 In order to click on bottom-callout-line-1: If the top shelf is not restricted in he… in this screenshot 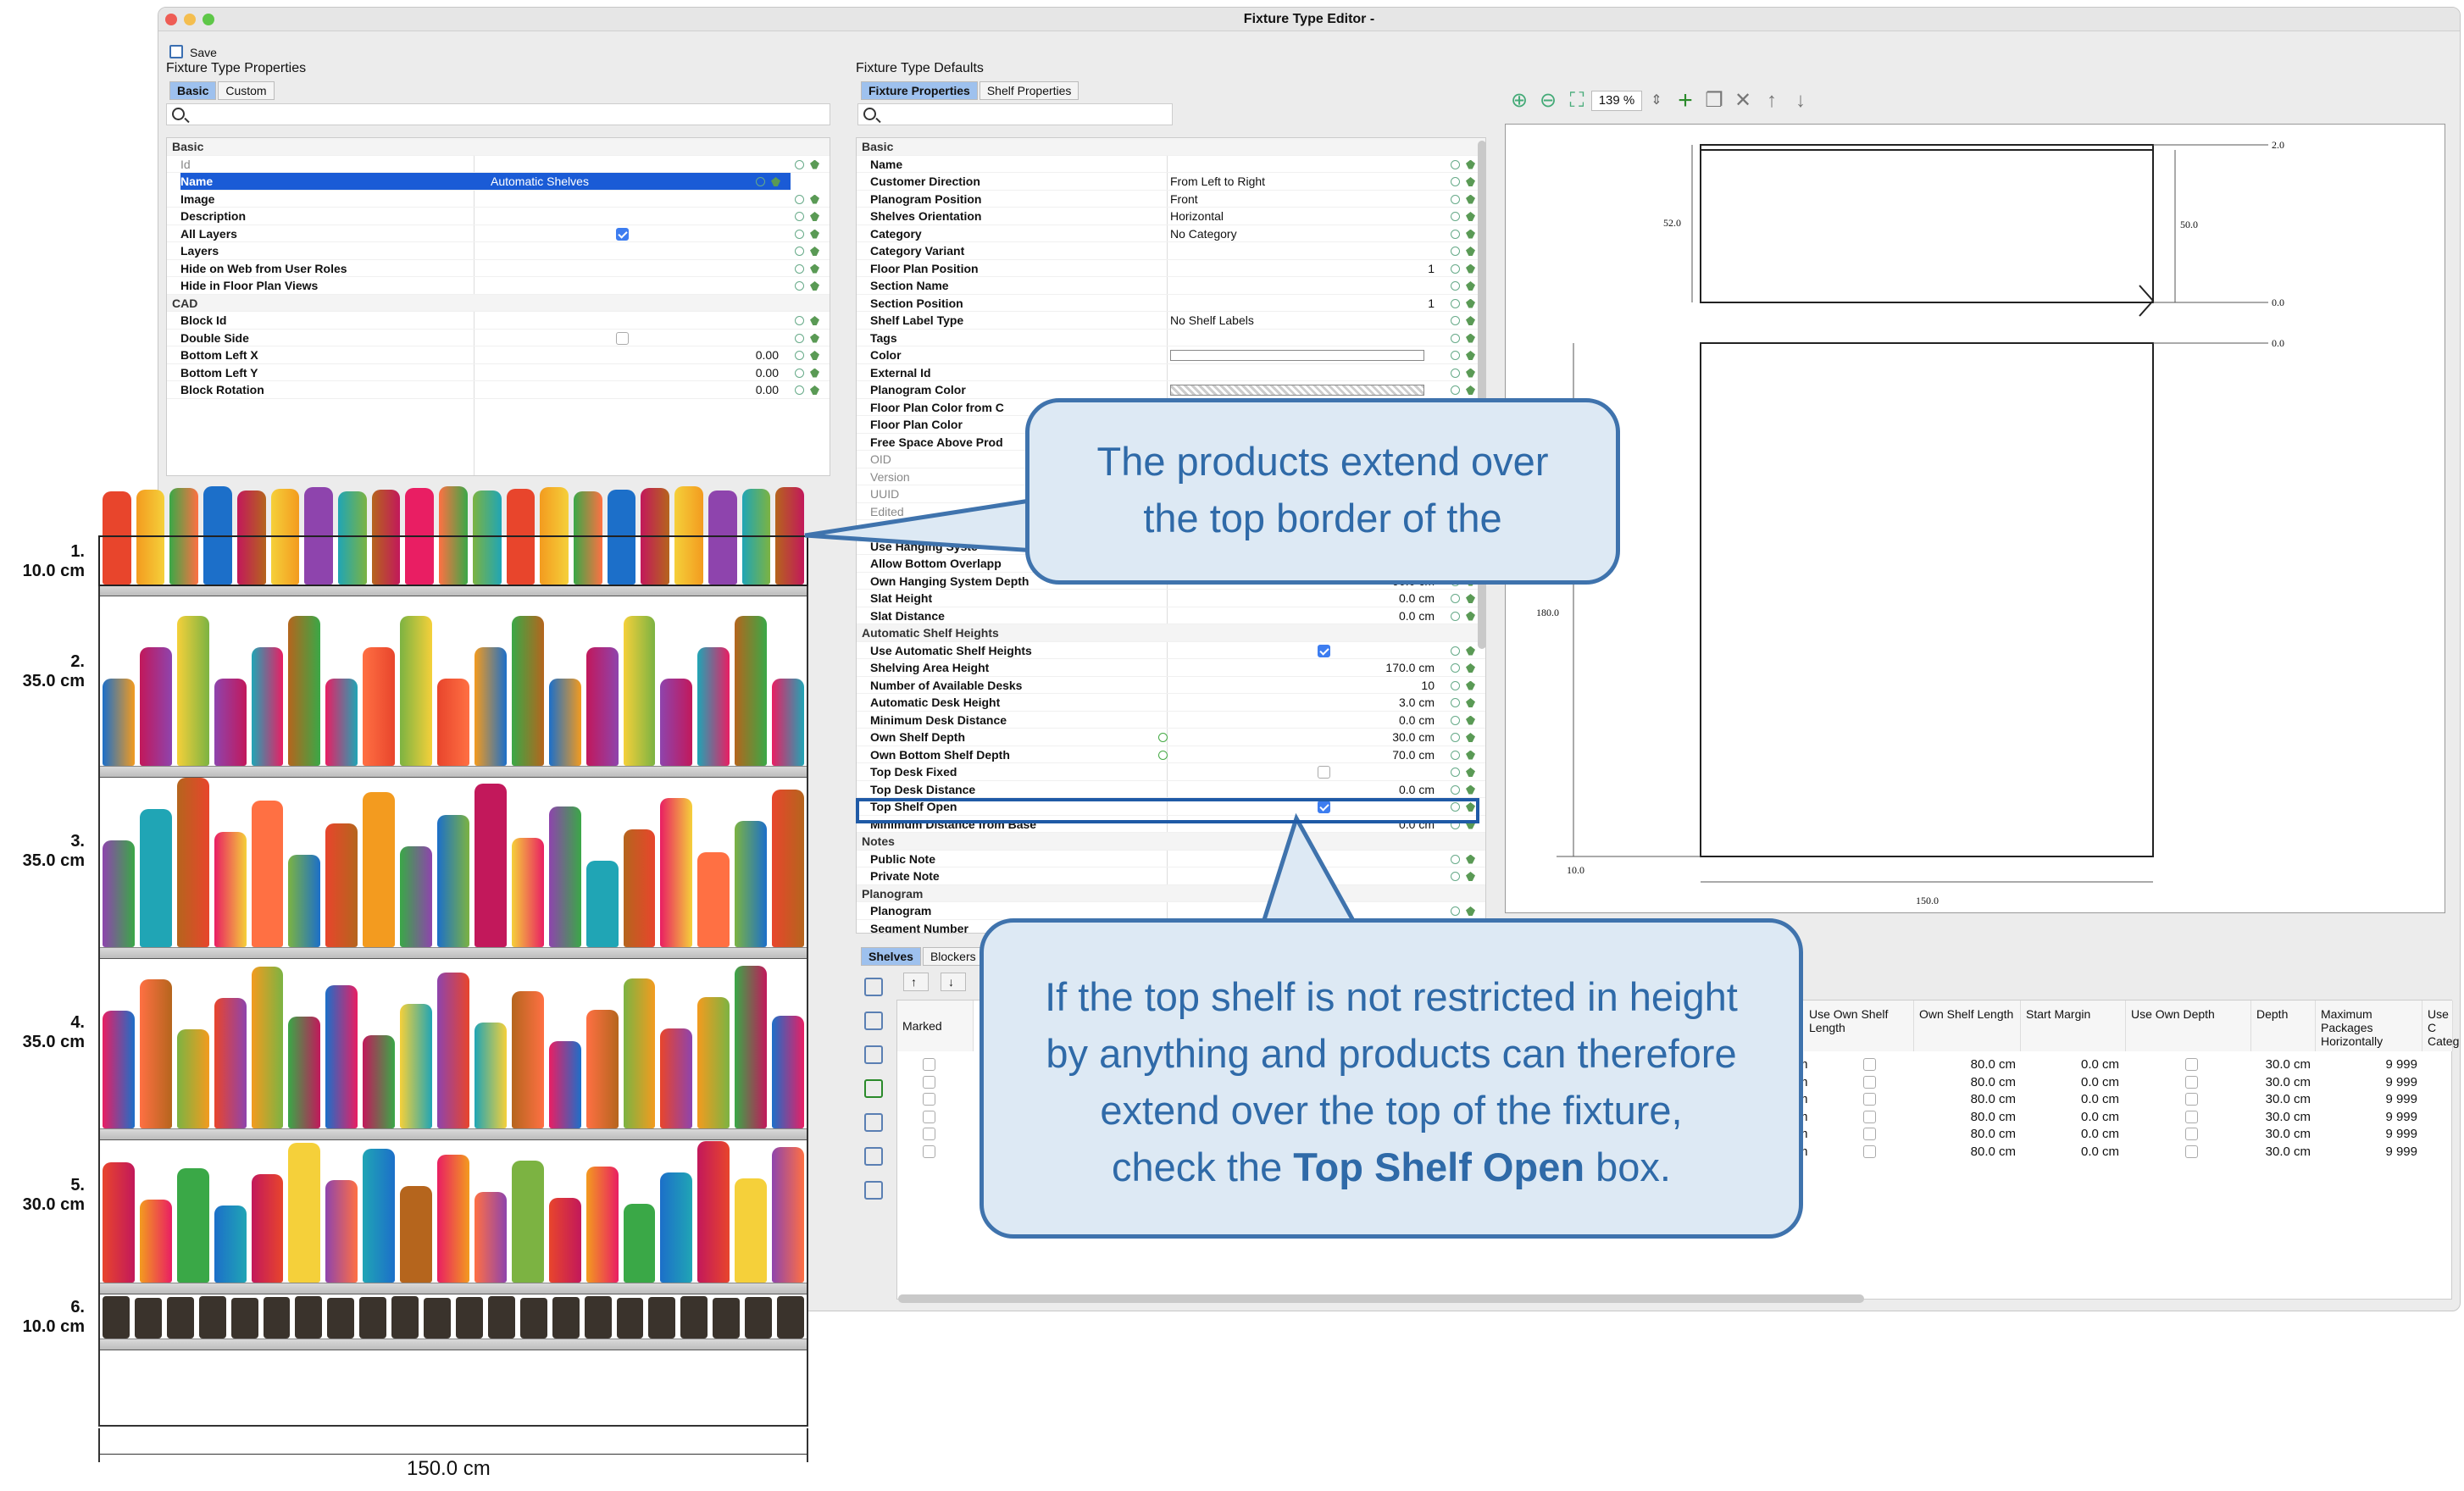, I will do `click(1392, 996)`.